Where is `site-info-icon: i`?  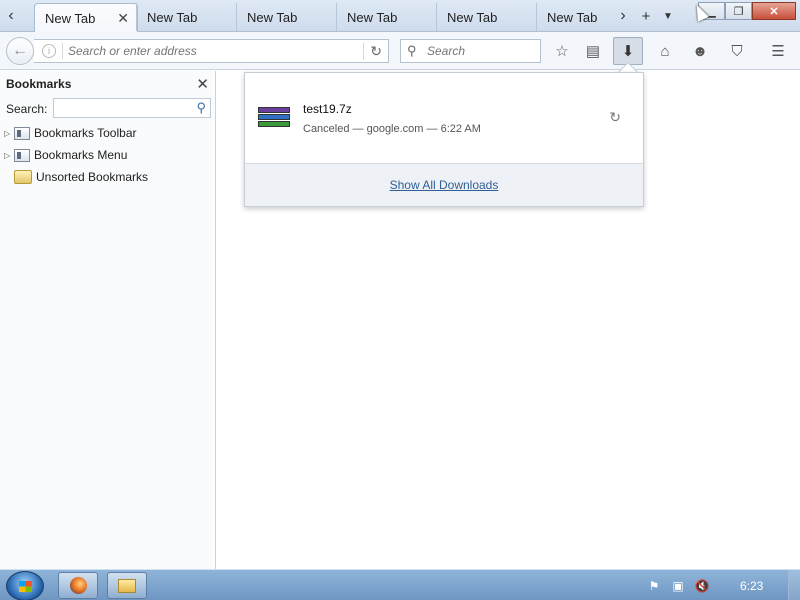 site-info-icon: i is located at coordinates (49, 51).